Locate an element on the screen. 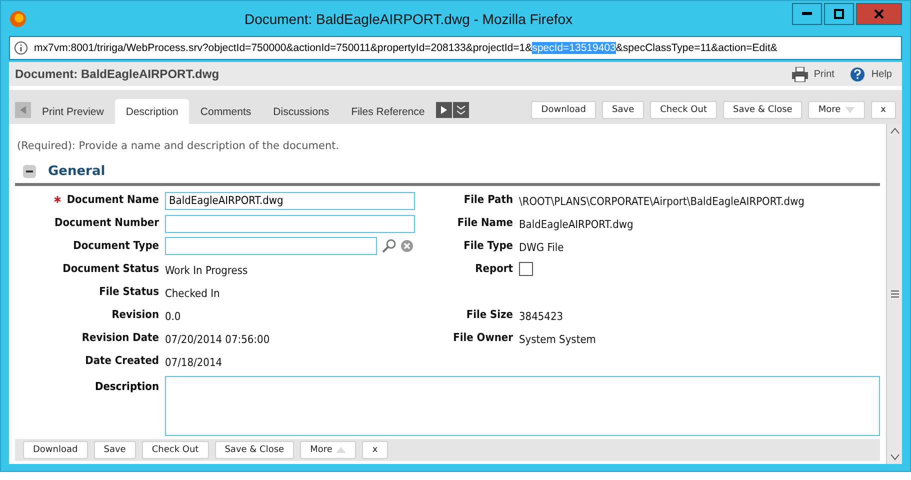 The height and width of the screenshot is (480, 911). tab-list-button is located at coordinates (460, 110).